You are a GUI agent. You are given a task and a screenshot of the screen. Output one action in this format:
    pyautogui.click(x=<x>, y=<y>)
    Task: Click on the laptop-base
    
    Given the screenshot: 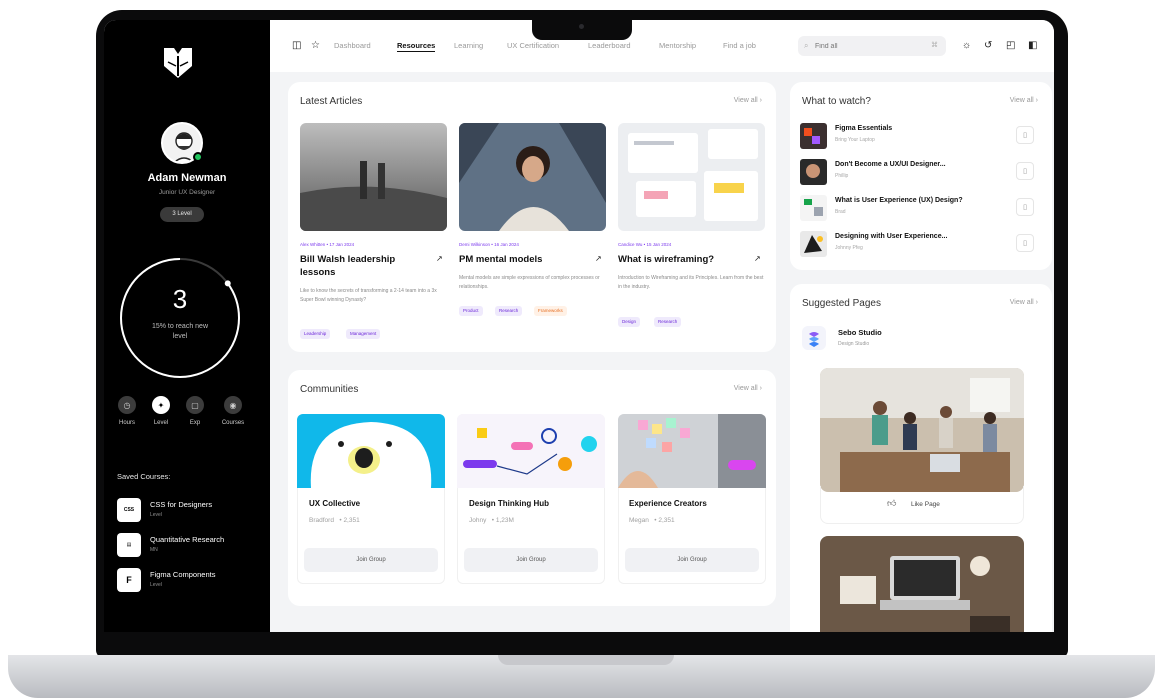 What is the action you would take?
    pyautogui.click(x=581, y=676)
    